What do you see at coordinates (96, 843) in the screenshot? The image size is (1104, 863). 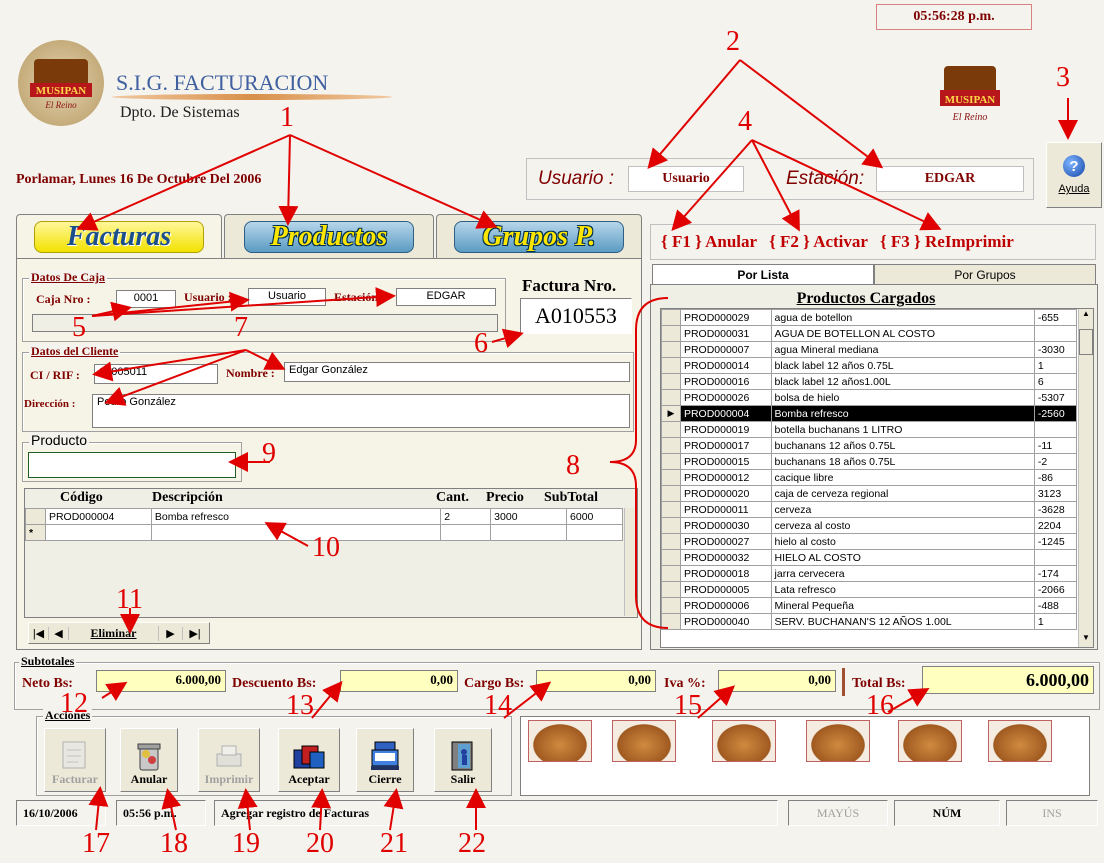 I see `annotation-number: 17` at bounding box center [96, 843].